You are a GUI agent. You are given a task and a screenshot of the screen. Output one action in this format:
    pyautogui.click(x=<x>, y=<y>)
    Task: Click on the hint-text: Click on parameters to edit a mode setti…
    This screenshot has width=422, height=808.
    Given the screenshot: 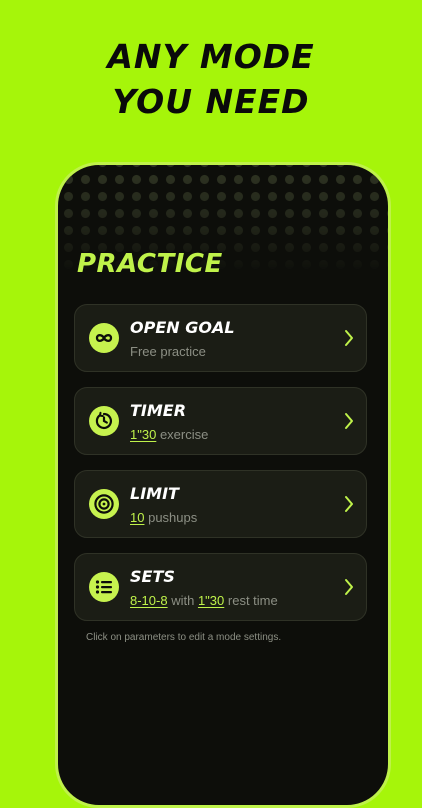 What is the action you would take?
    pyautogui.click(x=184, y=637)
    